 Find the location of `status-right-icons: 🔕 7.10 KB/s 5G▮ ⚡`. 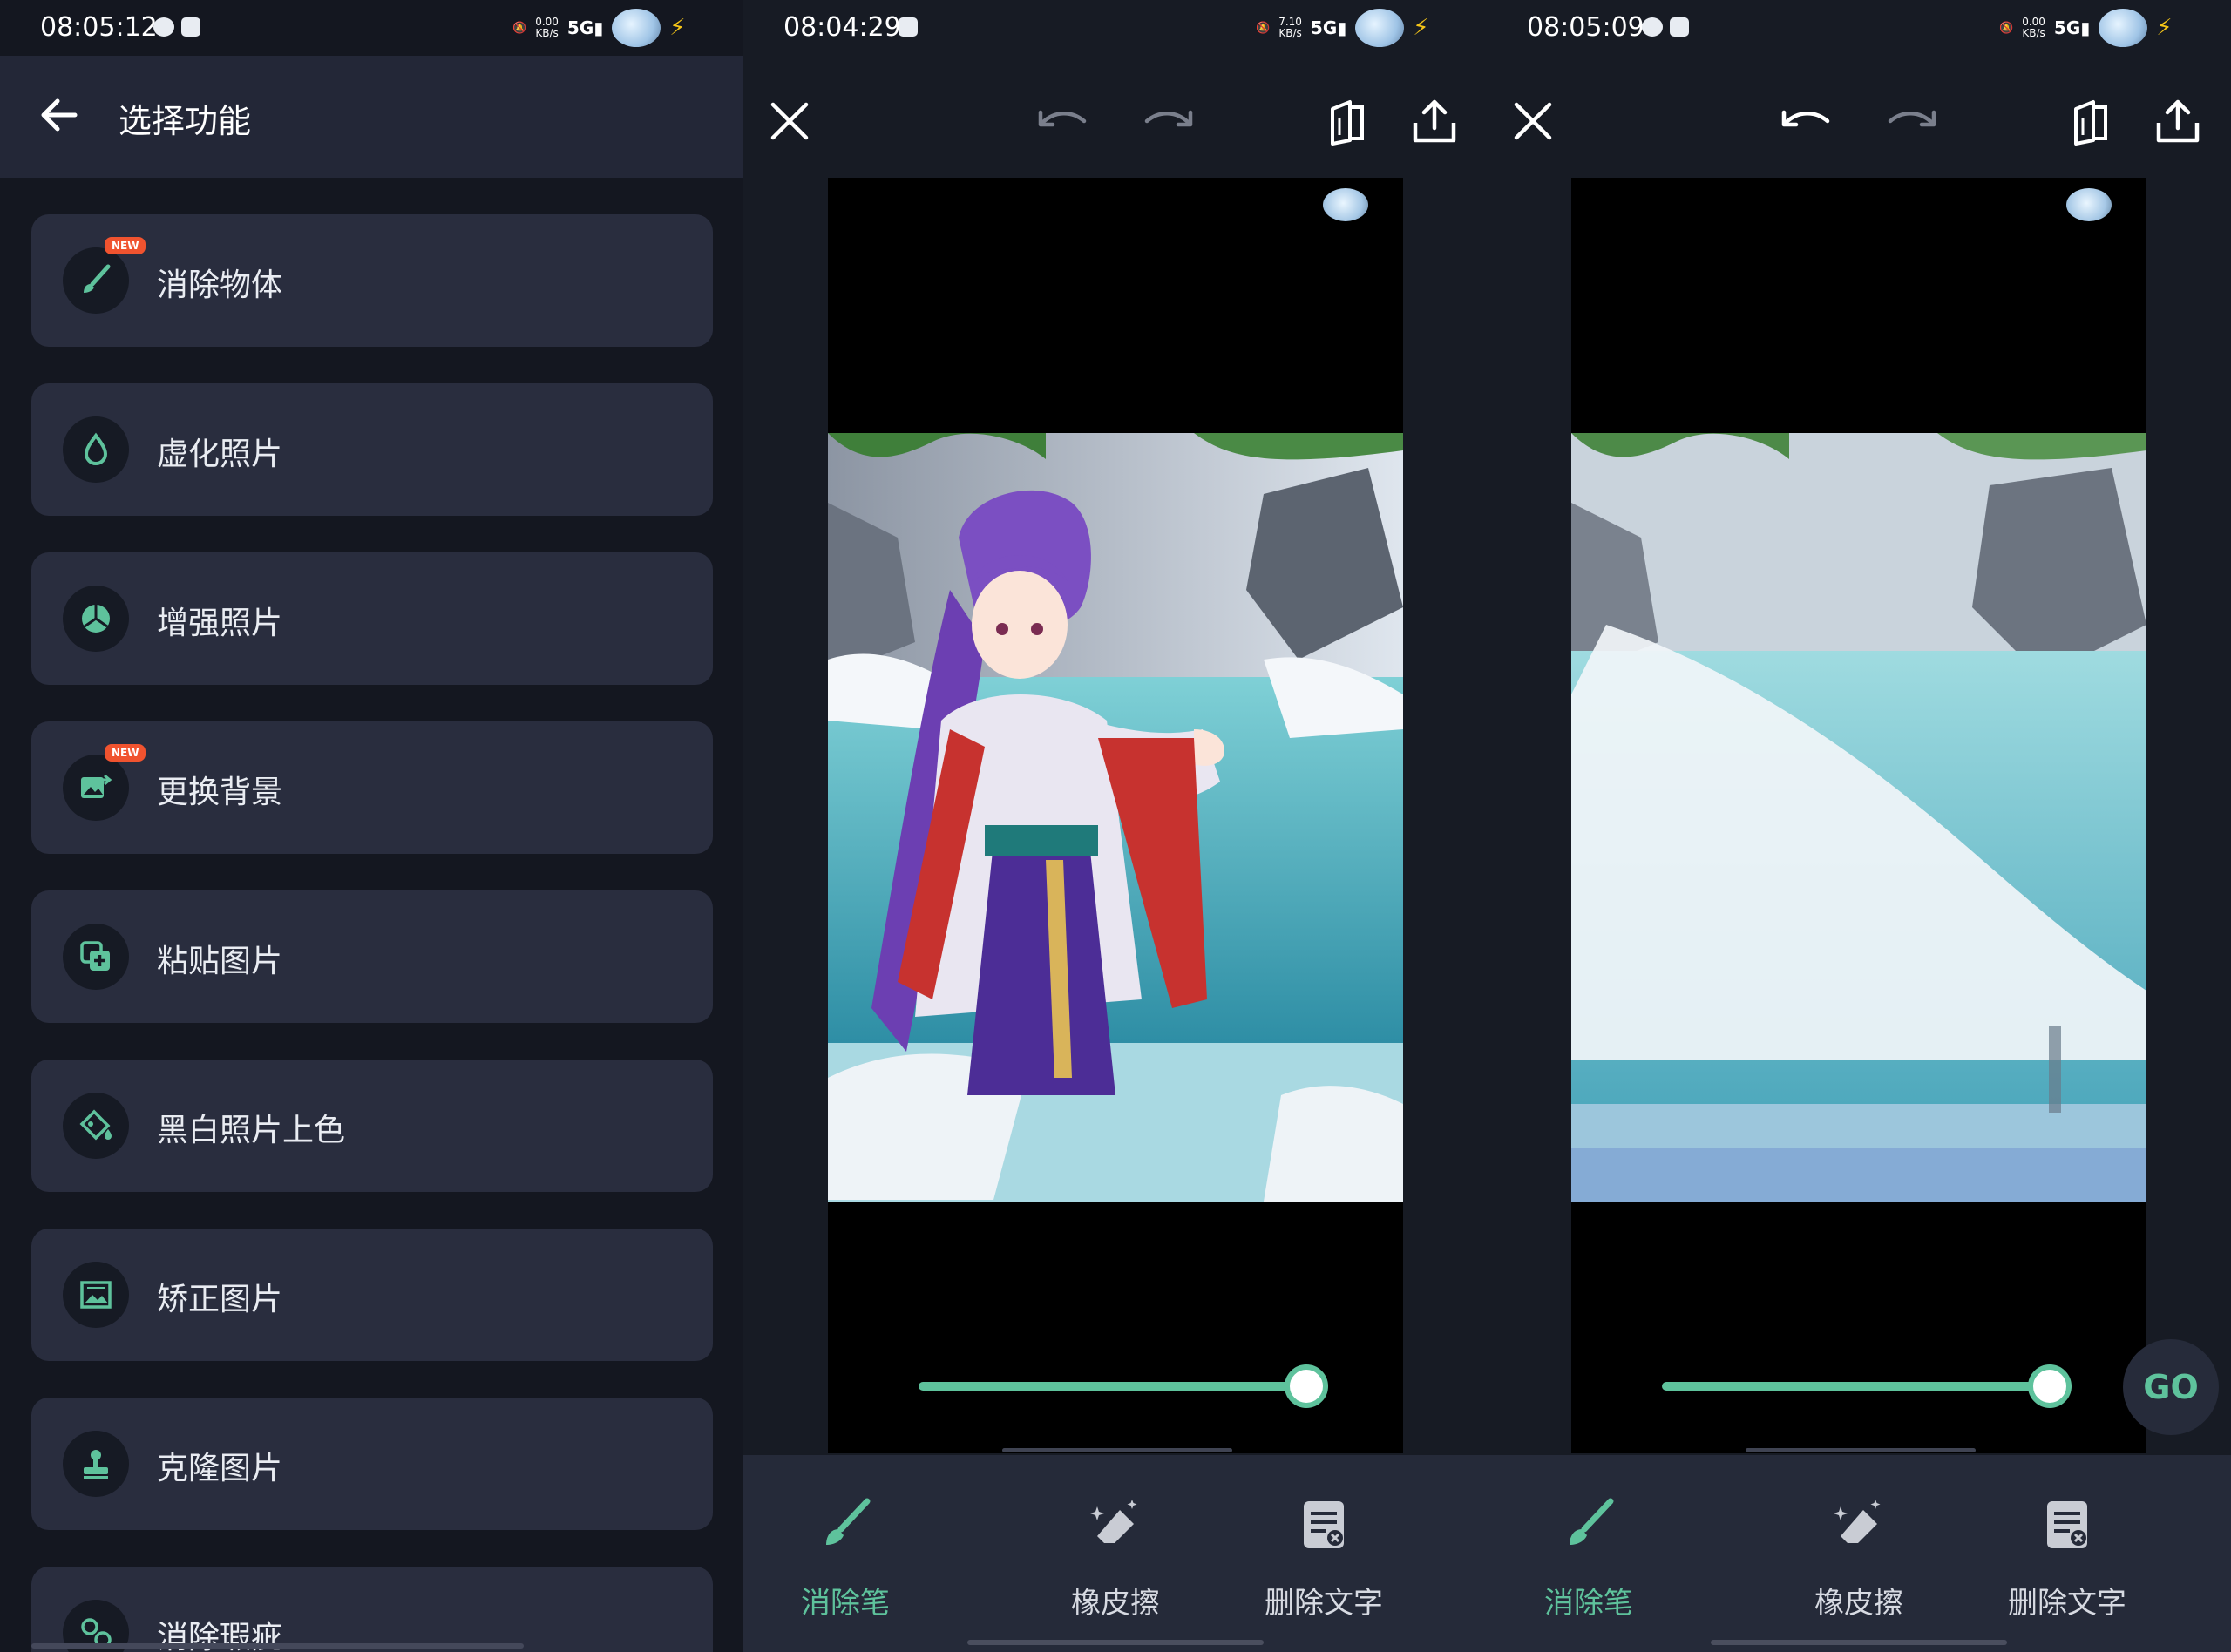

status-right-icons: 🔕 7.10 KB/s 5G▮ ⚡ is located at coordinates (1342, 28).